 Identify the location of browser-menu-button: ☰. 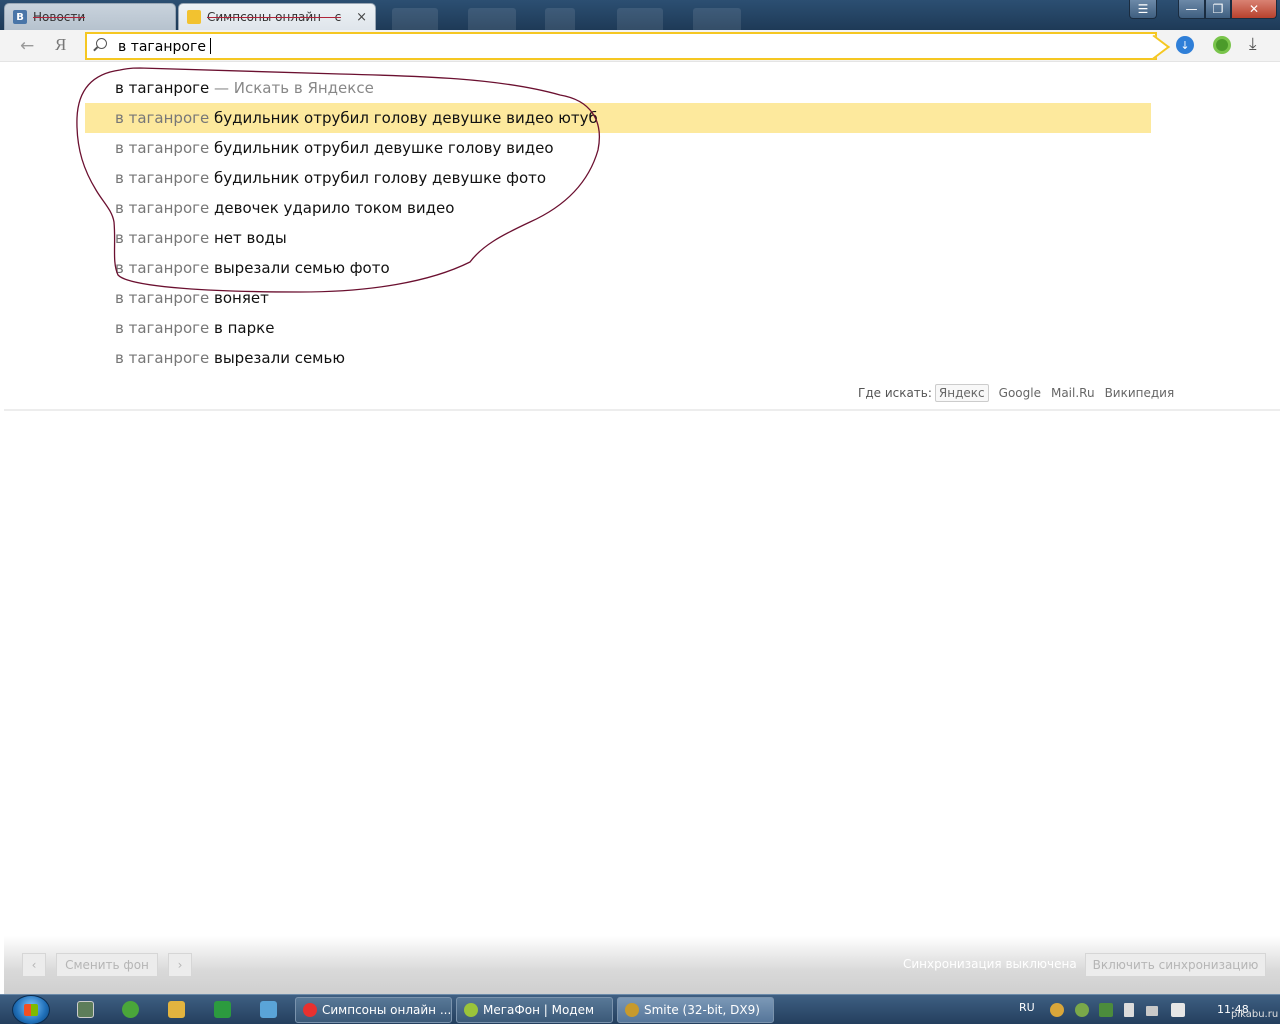
(1143, 9).